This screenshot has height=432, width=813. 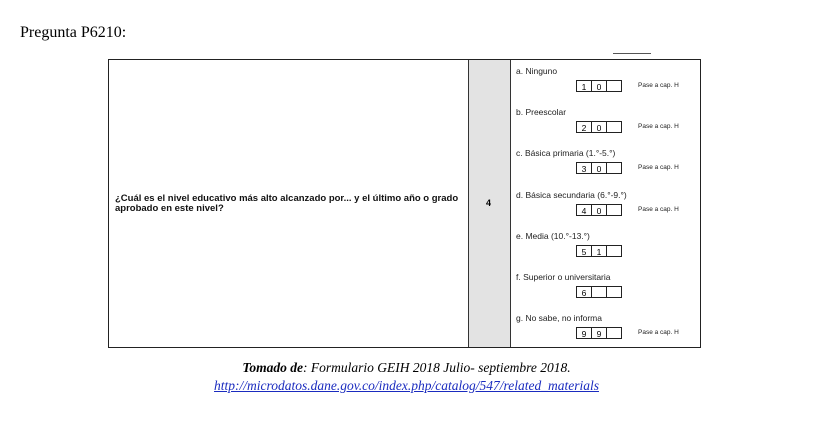 I want to click on option-label: g. No sabe, no informa, so click(x=559, y=318).